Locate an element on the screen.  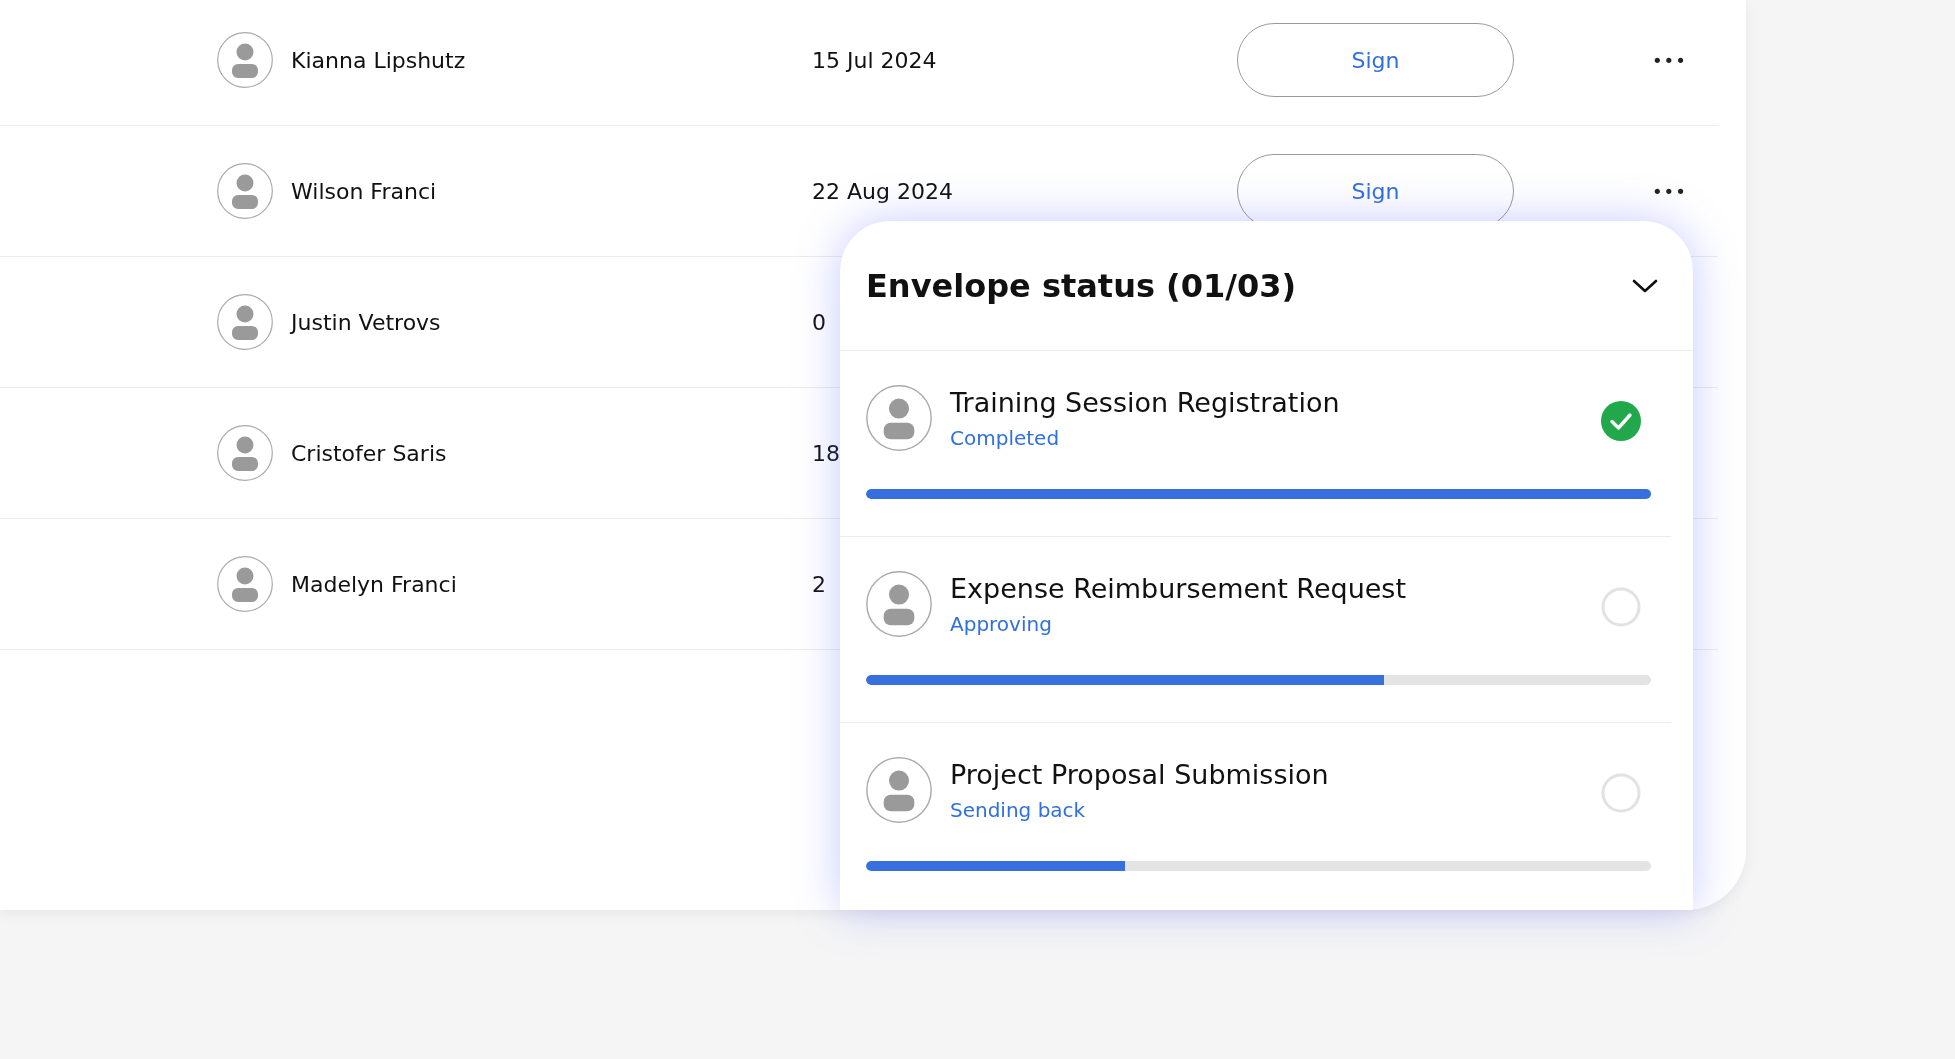
date-text: 22 Aug 2024 is located at coordinates (882, 191).